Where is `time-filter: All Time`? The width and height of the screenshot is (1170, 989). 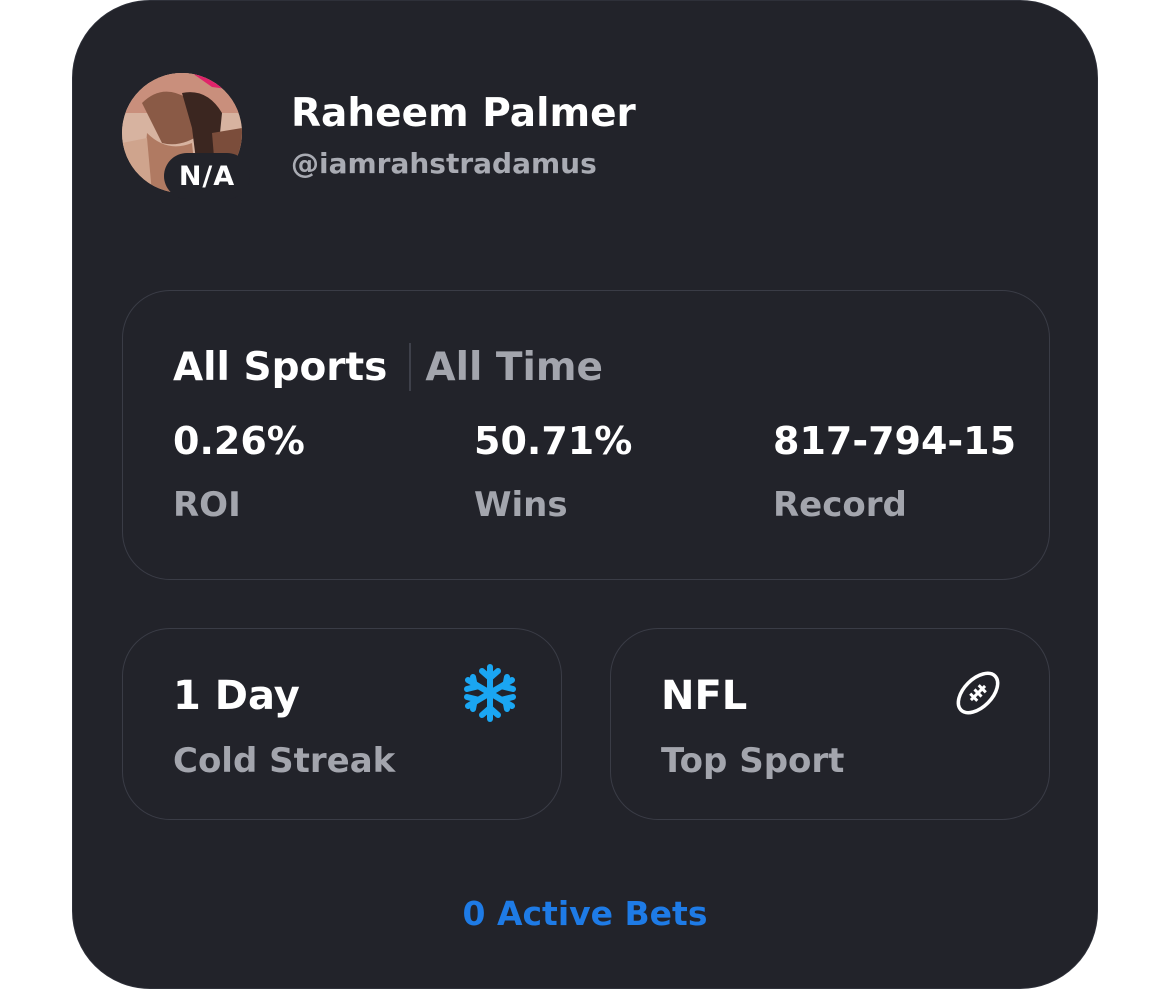 time-filter: All Time is located at coordinates (514, 367).